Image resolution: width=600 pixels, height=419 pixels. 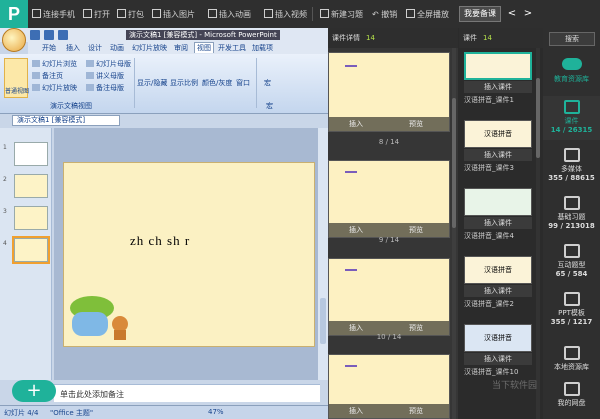 What do you see at coordinates (571, 73) in the screenshot?
I see `education-resource-library: 教育资源库` at bounding box center [571, 73].